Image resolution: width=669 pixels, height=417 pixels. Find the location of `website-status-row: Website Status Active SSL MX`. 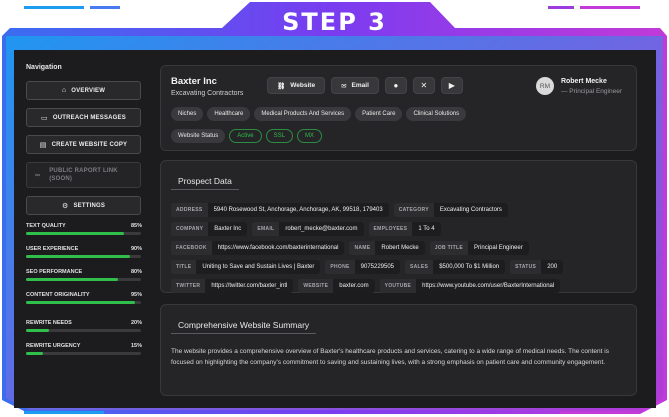

website-status-row: Website Status Active SSL MX is located at coordinates (246, 136).